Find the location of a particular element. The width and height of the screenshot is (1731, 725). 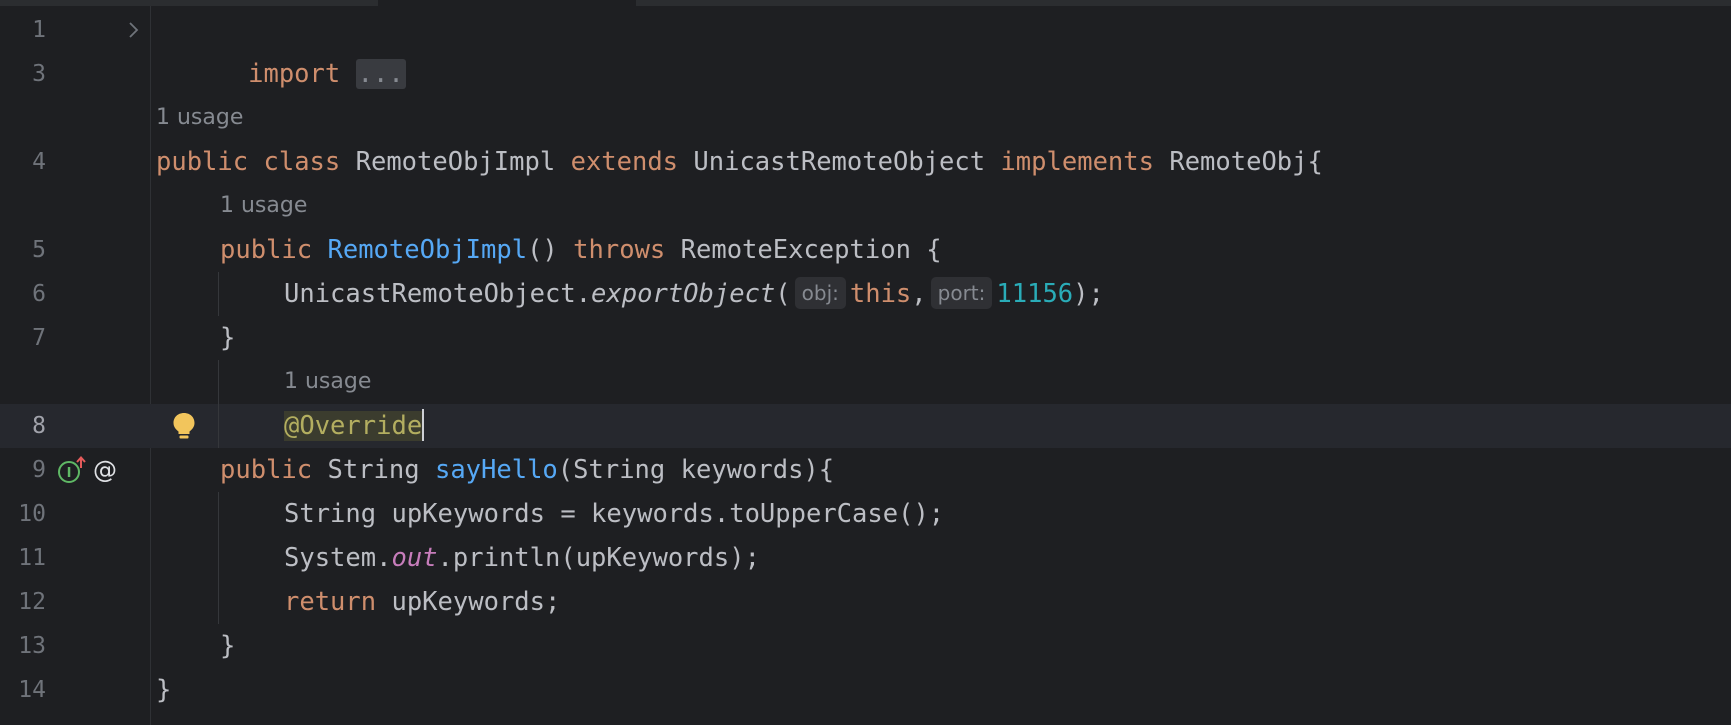

parent-class: UnicastRemoteObject is located at coordinates (839, 162).